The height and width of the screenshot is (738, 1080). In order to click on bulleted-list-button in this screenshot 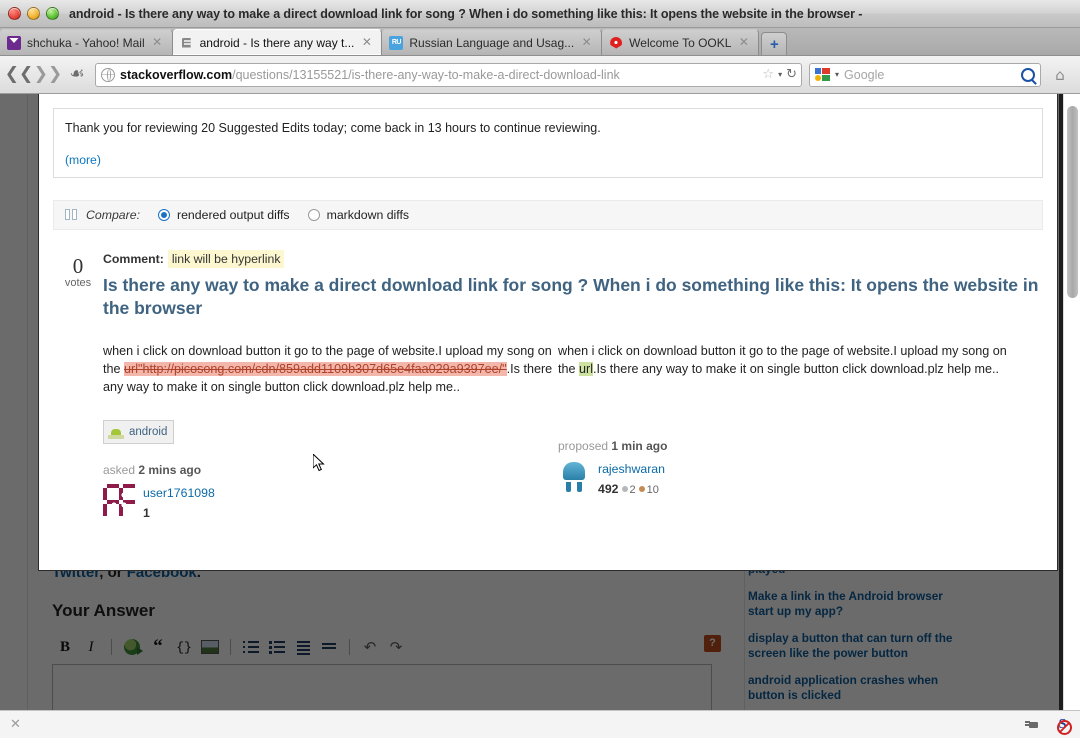, I will do `click(277, 647)`.